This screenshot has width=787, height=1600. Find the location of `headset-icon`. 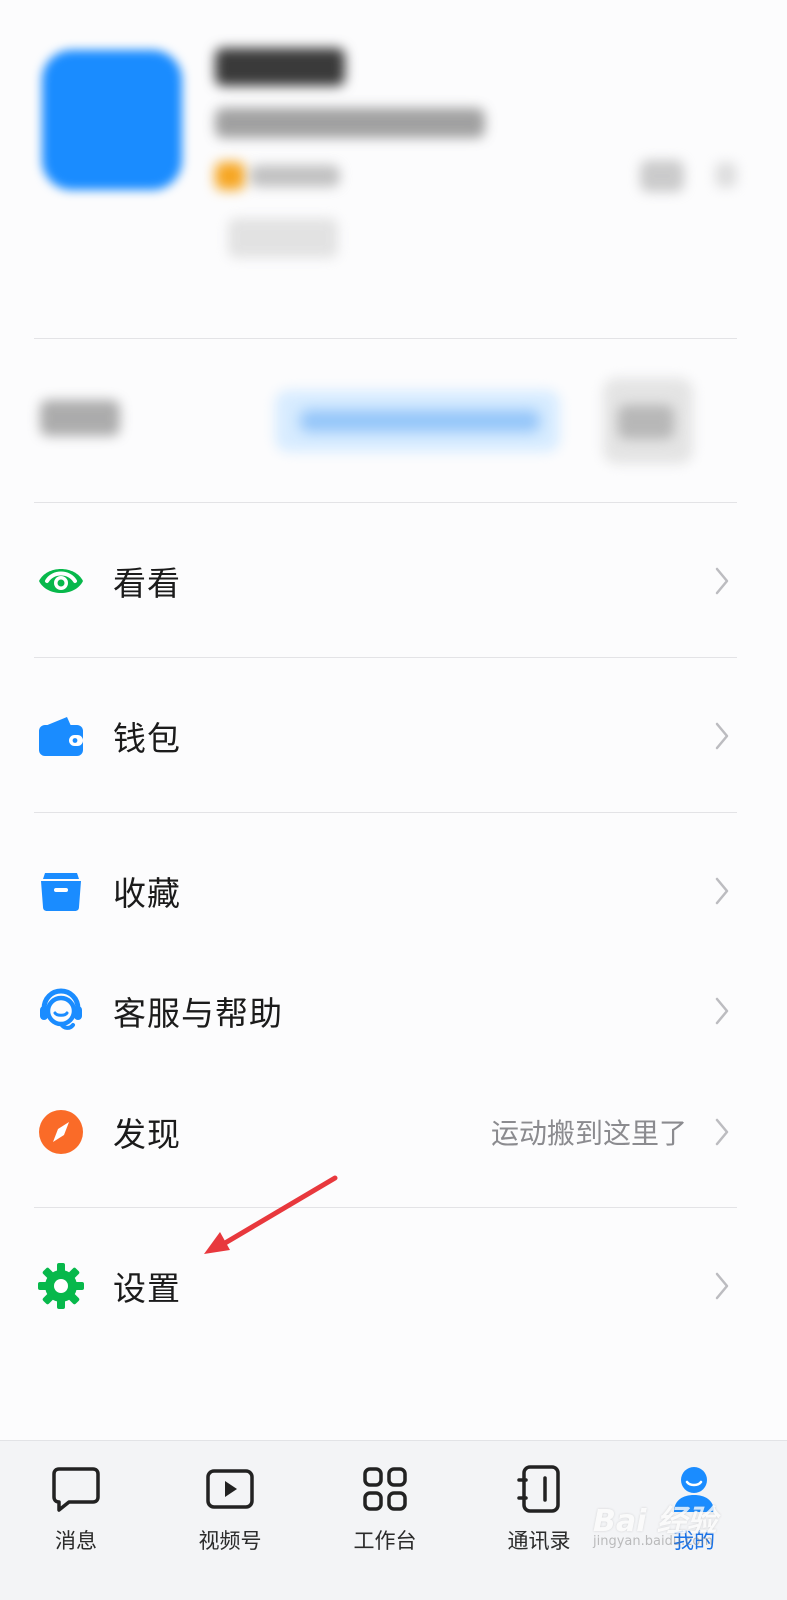

headset-icon is located at coordinates (61, 1011).